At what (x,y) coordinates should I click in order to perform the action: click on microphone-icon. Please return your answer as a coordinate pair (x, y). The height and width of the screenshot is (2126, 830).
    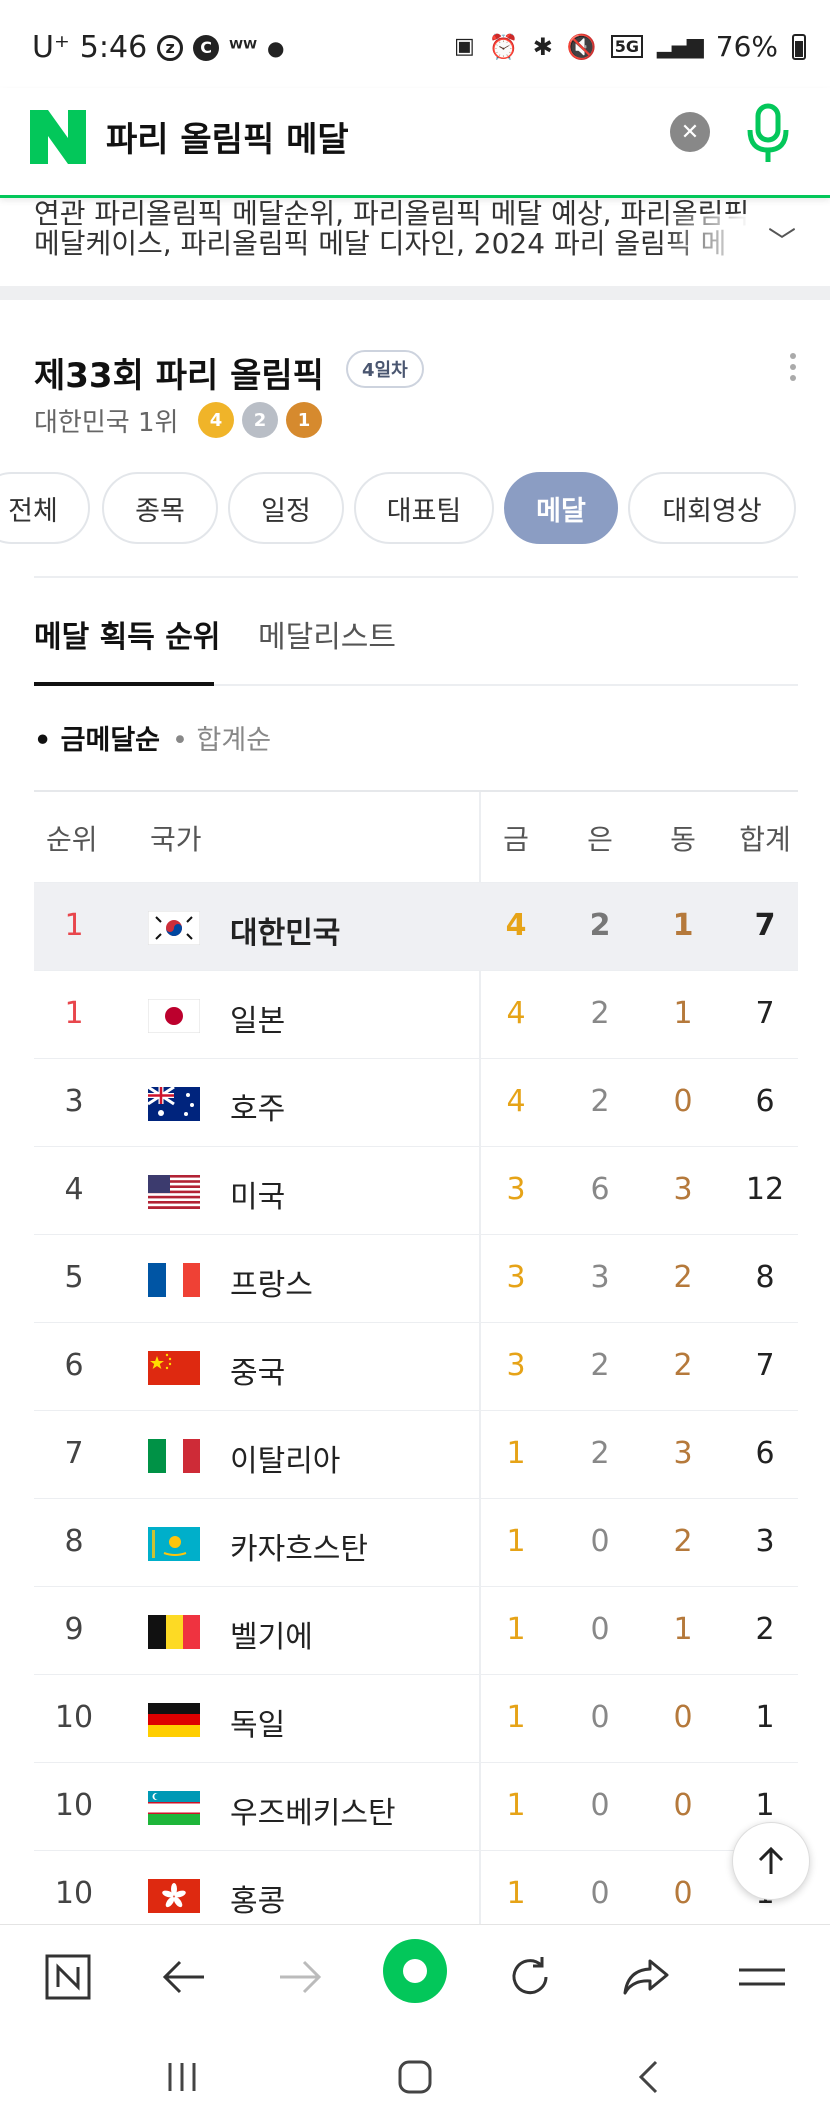
    Looking at the image, I should click on (768, 134).